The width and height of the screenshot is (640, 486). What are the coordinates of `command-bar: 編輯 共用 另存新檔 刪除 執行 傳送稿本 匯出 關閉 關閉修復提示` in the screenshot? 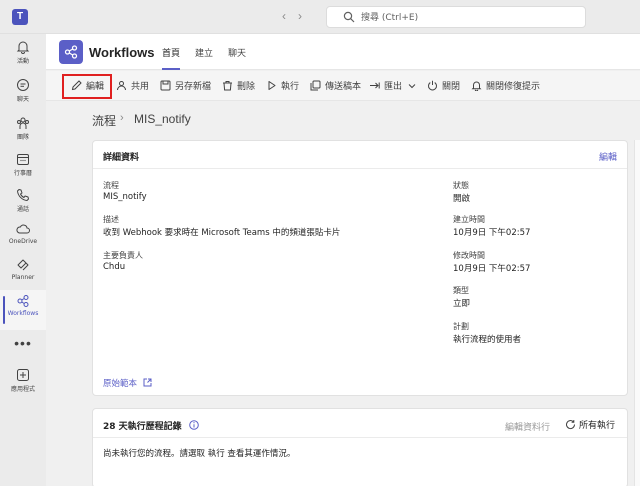 It's located at (343, 86).